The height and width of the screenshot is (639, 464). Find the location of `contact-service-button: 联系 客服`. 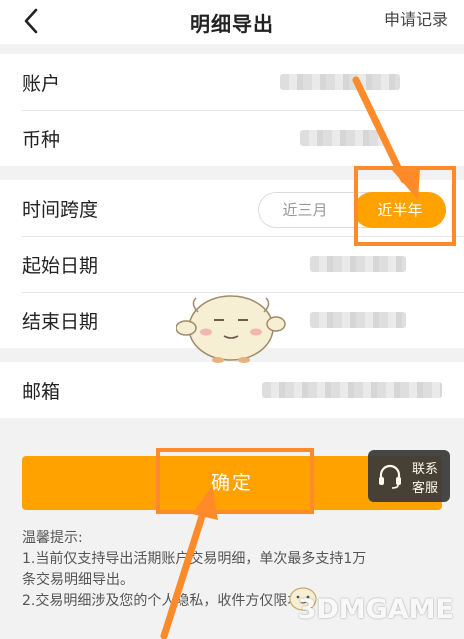

contact-service-button: 联系 客服 is located at coordinates (409, 476).